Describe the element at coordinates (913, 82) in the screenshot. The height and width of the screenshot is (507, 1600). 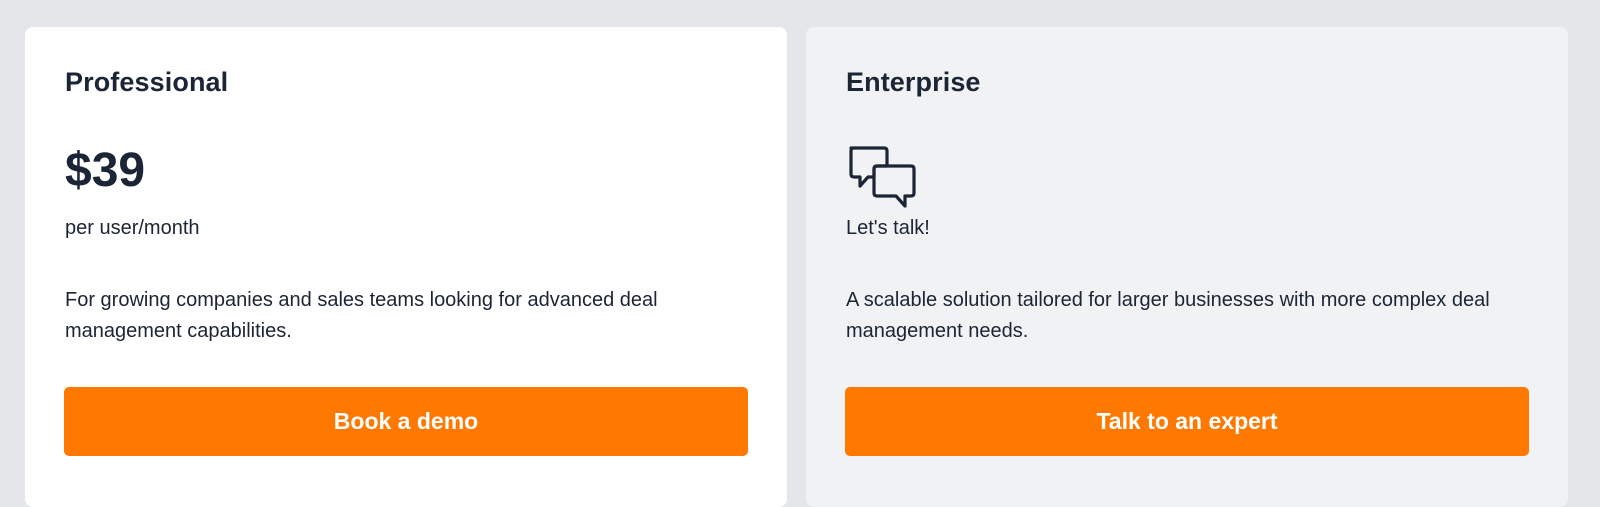
I see `plan-title: Enterprise` at that location.